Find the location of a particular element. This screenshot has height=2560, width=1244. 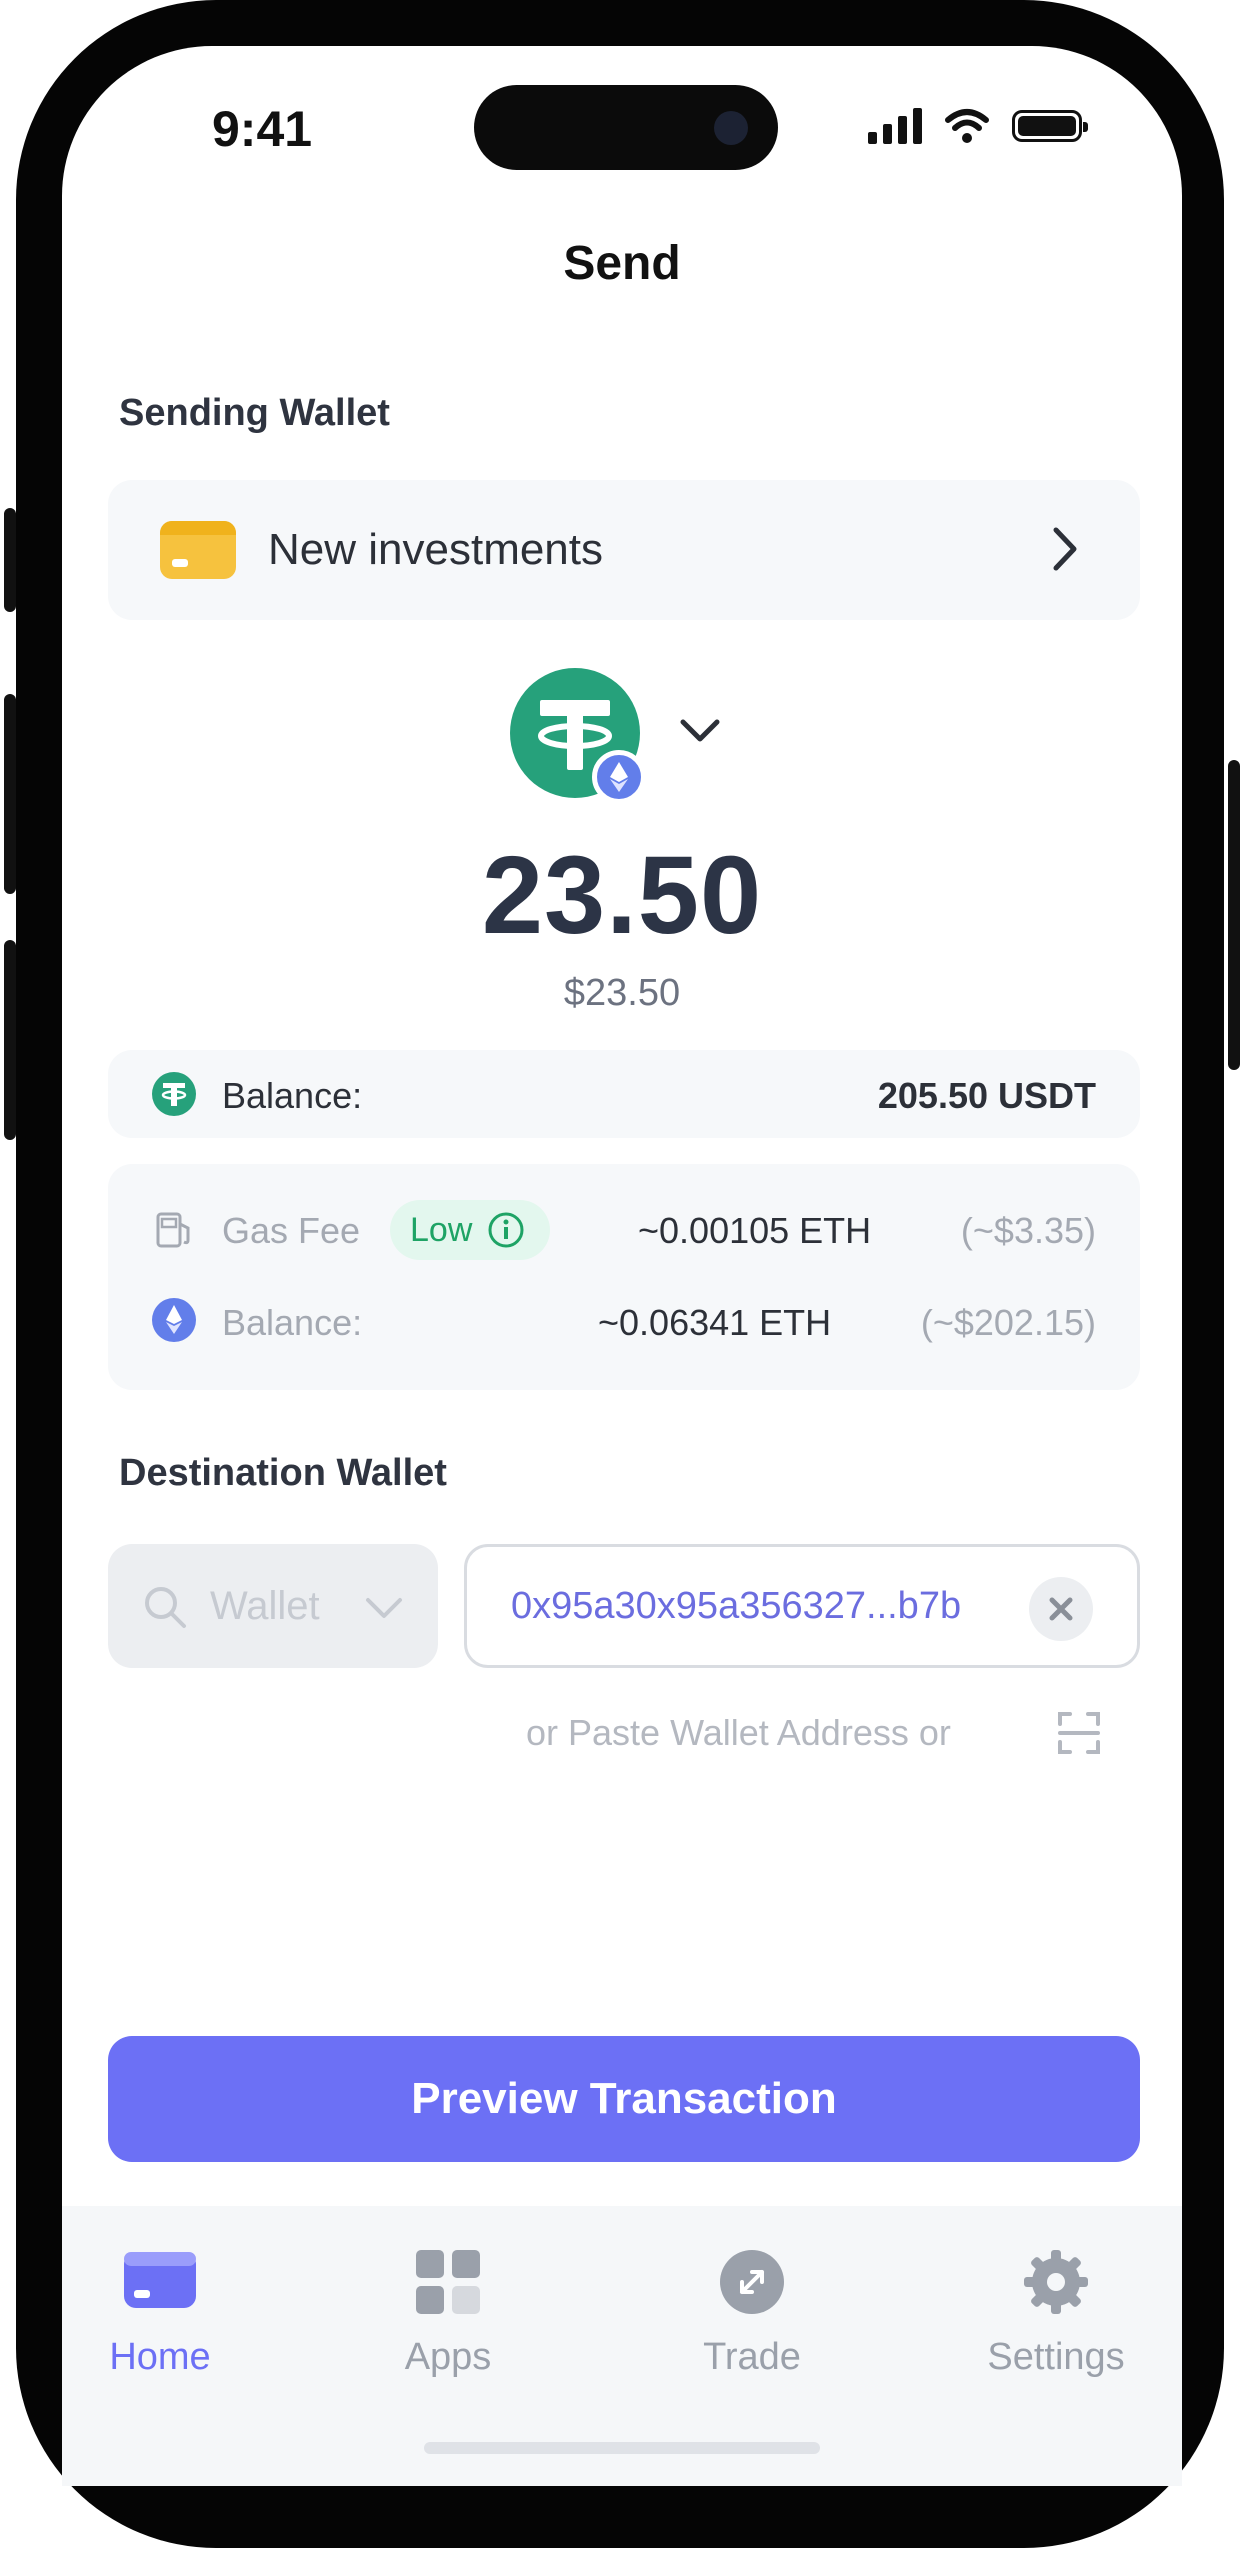

tab-label: Trade is located at coordinates (752, 2357).